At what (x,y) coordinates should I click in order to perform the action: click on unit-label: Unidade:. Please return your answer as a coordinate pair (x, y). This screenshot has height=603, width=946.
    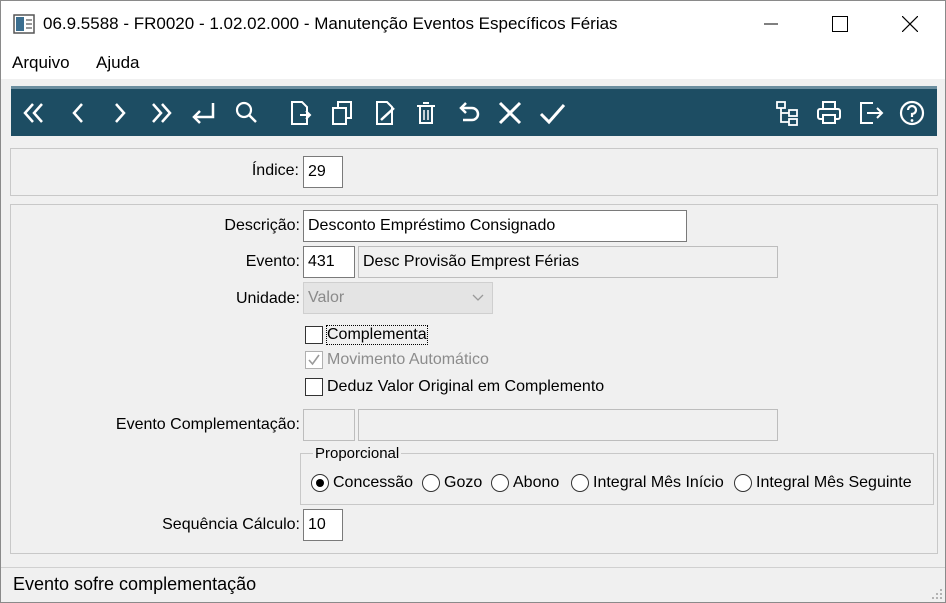
    Looking at the image, I should click on (267, 298).